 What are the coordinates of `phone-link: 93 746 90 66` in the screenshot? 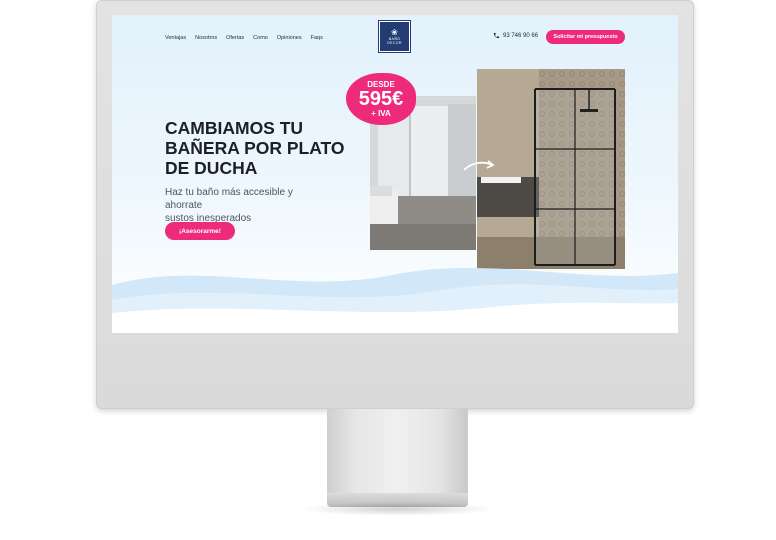 It's located at (515, 35).